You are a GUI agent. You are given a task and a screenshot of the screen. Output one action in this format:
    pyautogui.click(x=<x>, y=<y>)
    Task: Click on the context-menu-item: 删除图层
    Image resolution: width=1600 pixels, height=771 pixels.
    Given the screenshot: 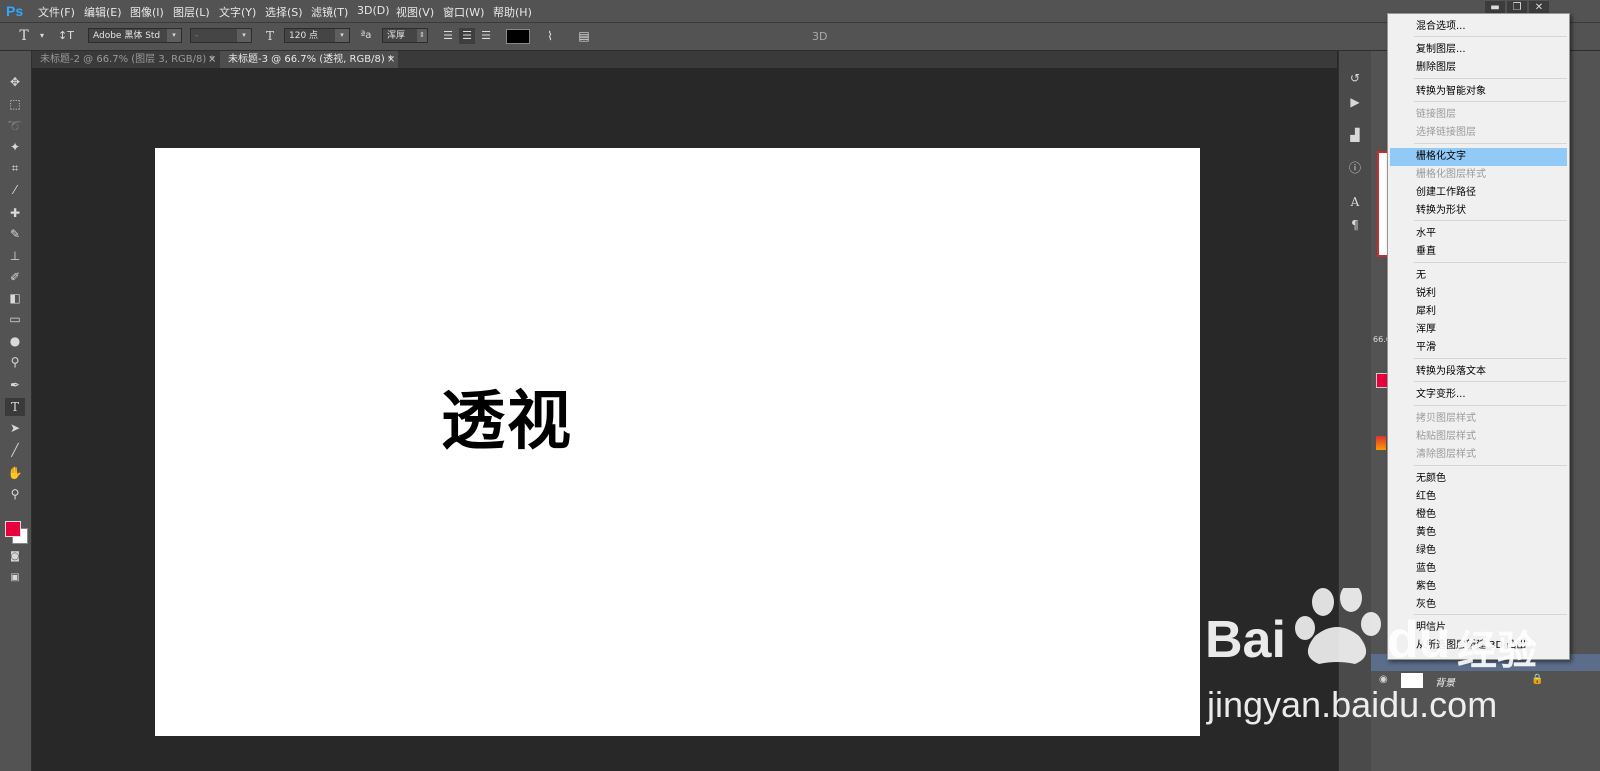 What is the action you would take?
    pyautogui.click(x=1478, y=68)
    